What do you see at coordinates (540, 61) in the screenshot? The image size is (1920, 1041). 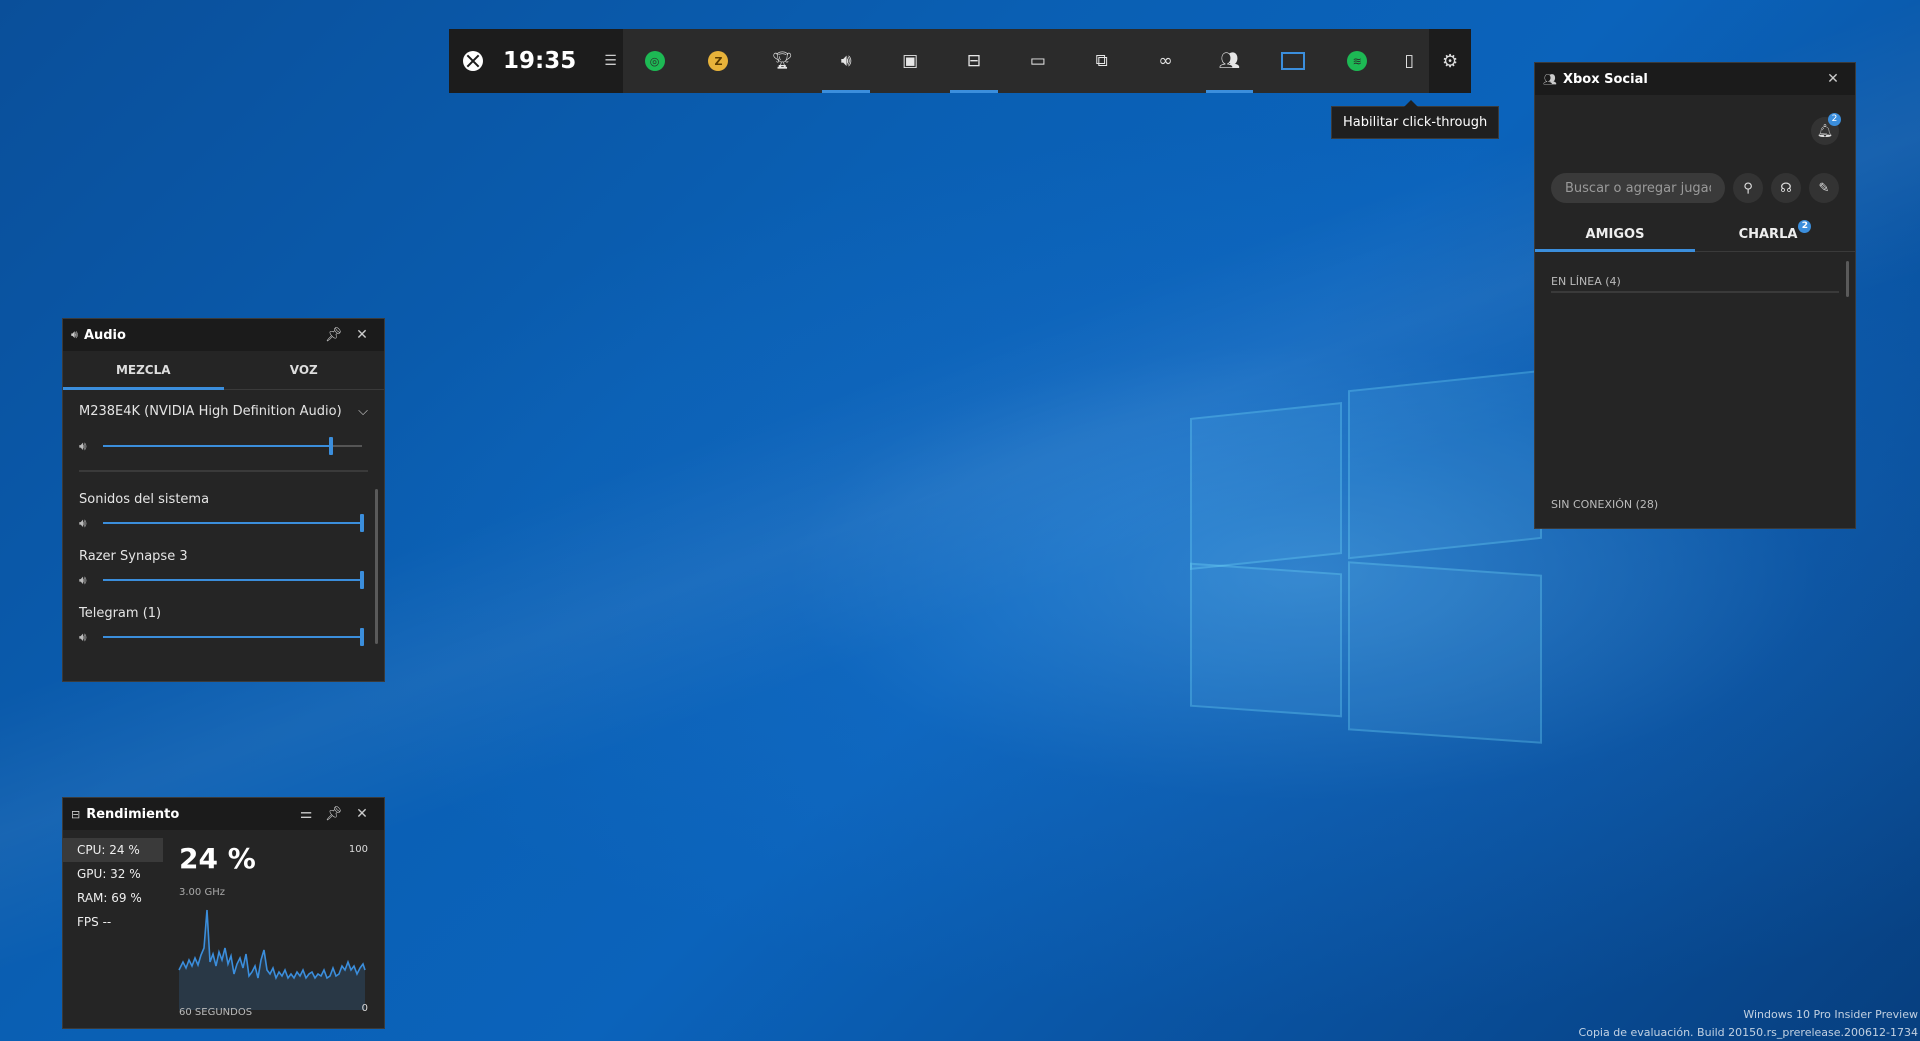 I see `clock: 19:35` at bounding box center [540, 61].